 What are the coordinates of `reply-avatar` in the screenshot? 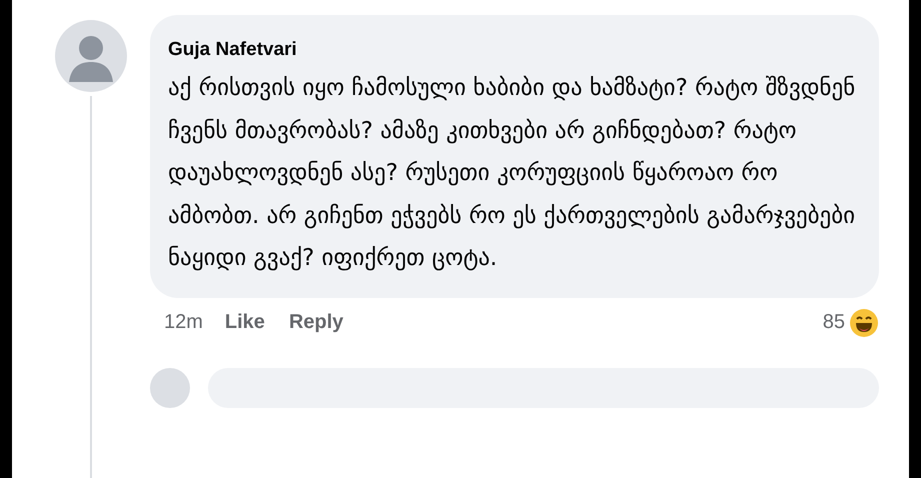 It's located at (170, 388).